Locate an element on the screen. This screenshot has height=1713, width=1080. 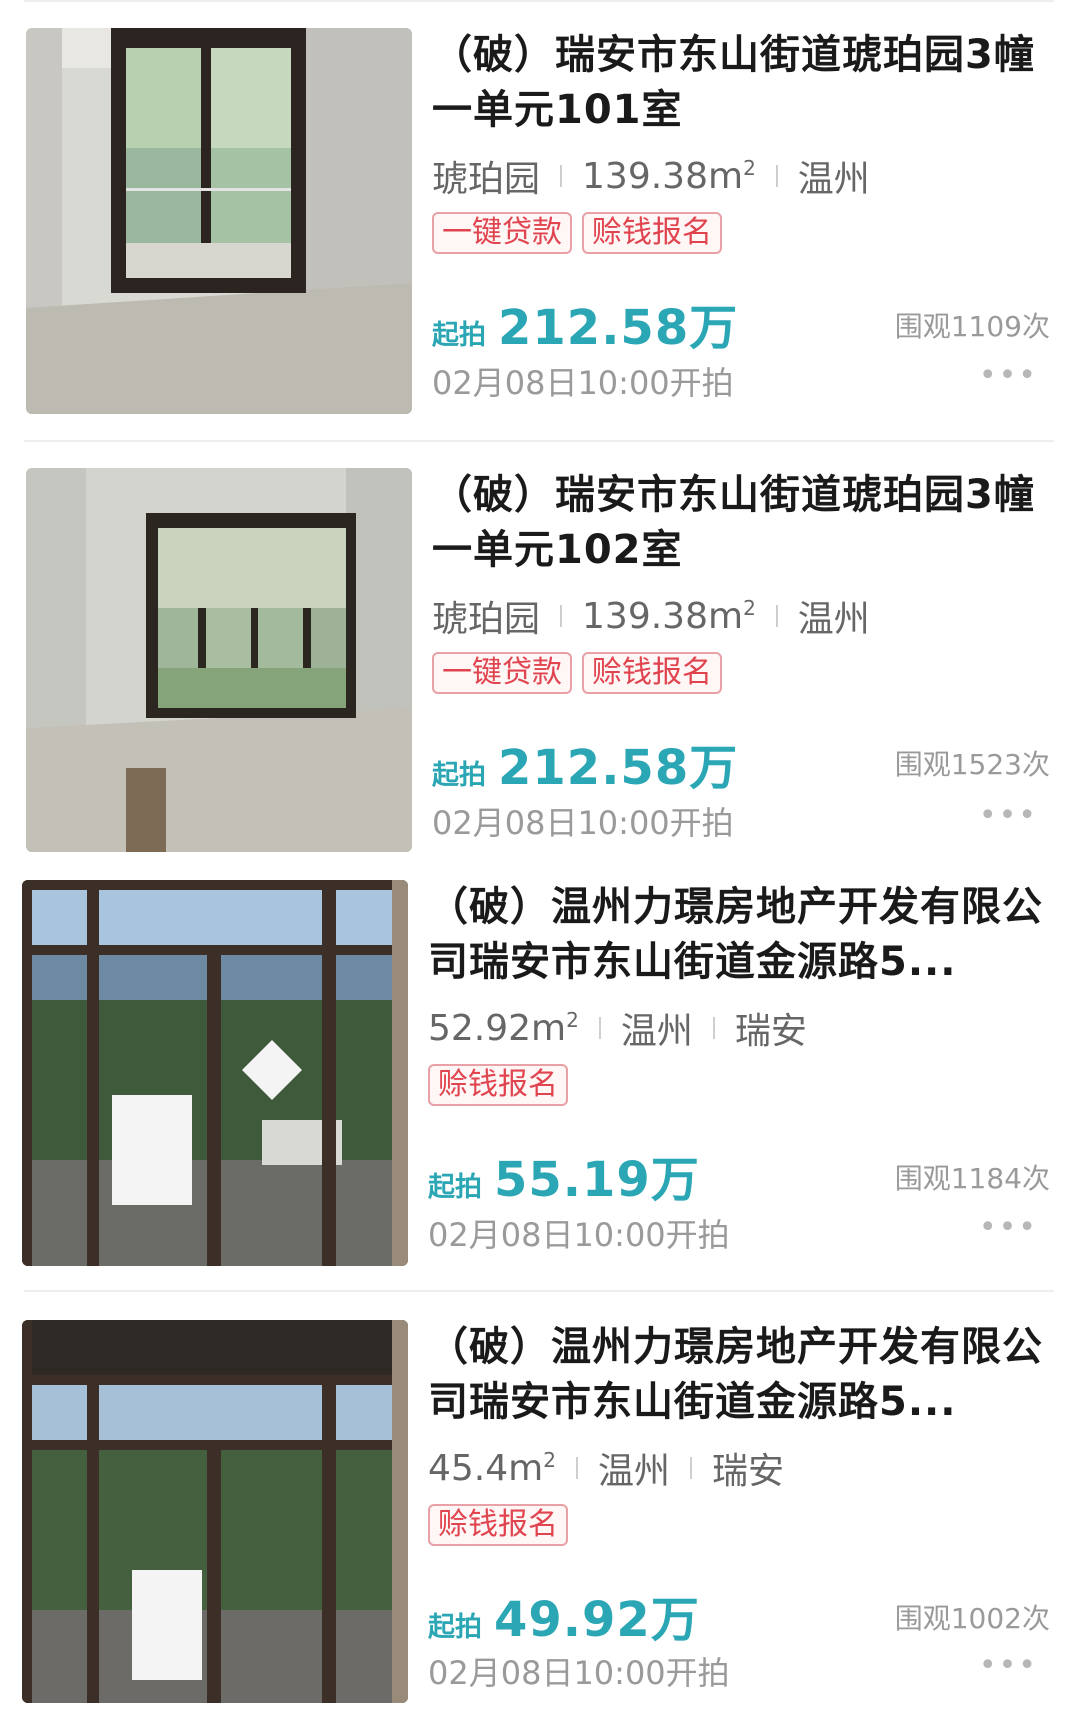
listing-title: （破）瑞安市东山街道琥珀园3幢一单元102室 is located at coordinates (742, 523).